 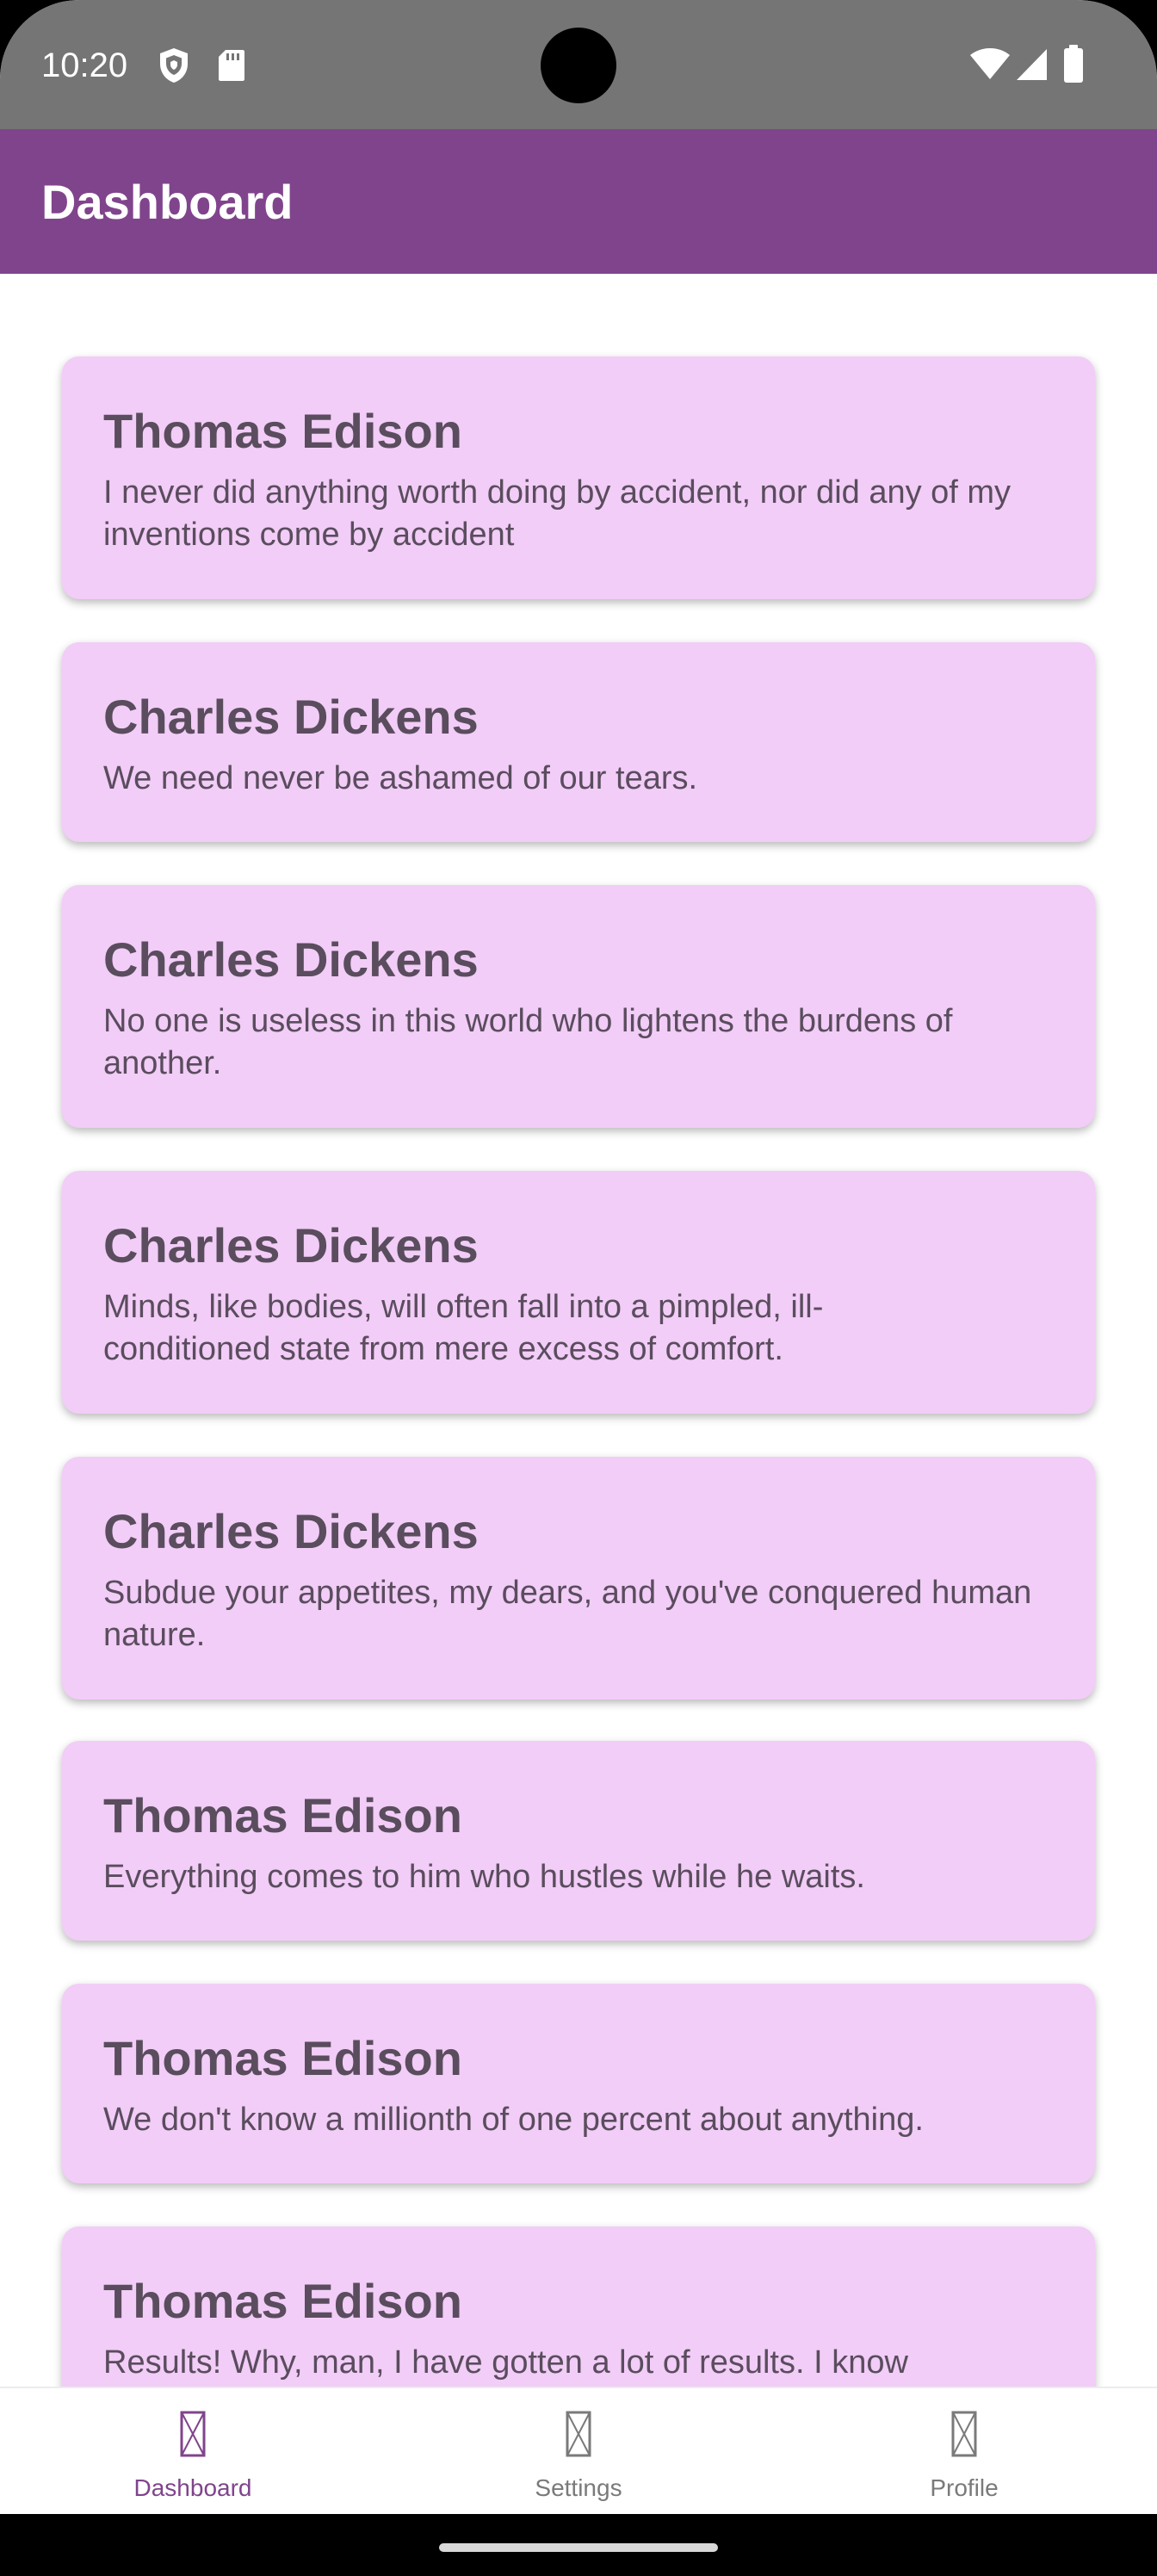 I want to click on camera-cutout, so click(x=579, y=65).